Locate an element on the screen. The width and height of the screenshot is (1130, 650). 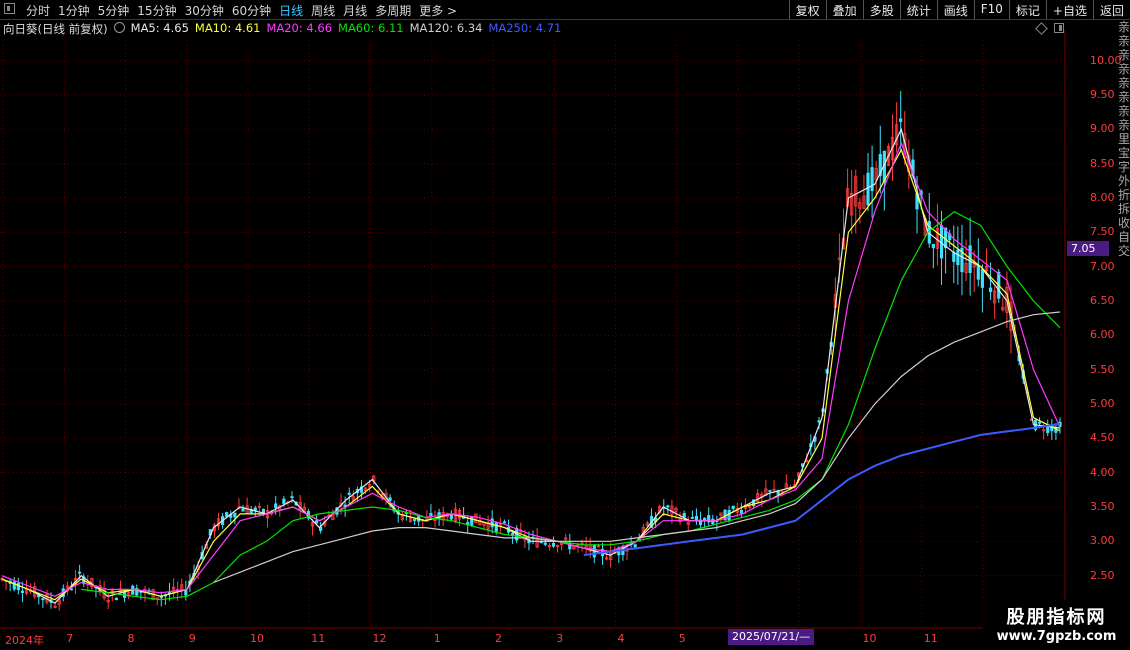
price-tick-4: 8.00 is located at coordinates (1102, 197).